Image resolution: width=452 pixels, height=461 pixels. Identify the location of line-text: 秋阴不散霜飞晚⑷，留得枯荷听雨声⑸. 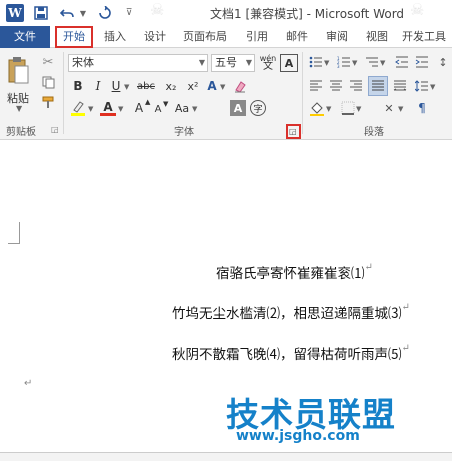
(287, 355).